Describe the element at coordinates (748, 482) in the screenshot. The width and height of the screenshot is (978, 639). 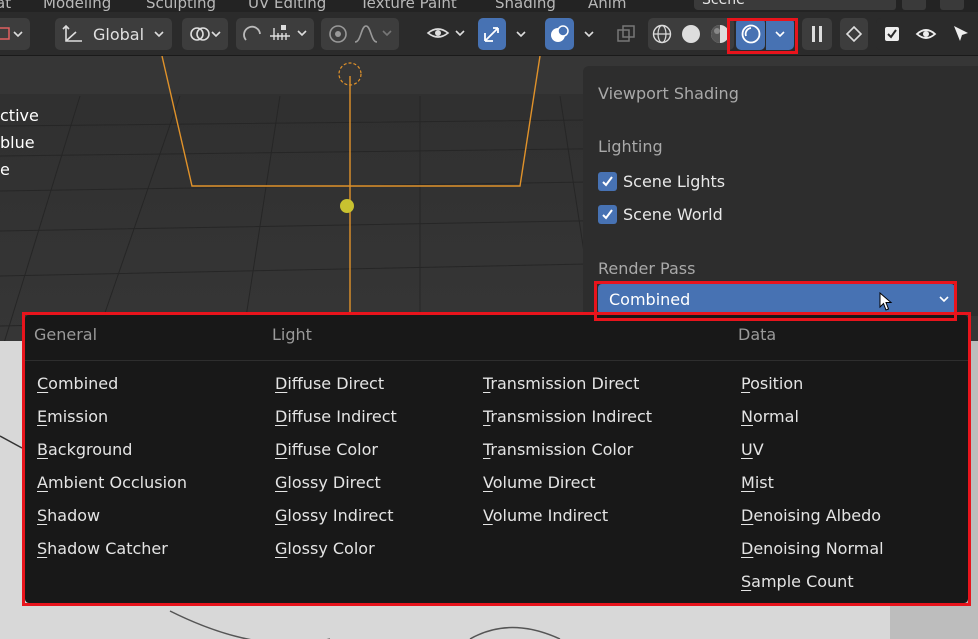
I see `menu-item-mnemonic: M` at that location.